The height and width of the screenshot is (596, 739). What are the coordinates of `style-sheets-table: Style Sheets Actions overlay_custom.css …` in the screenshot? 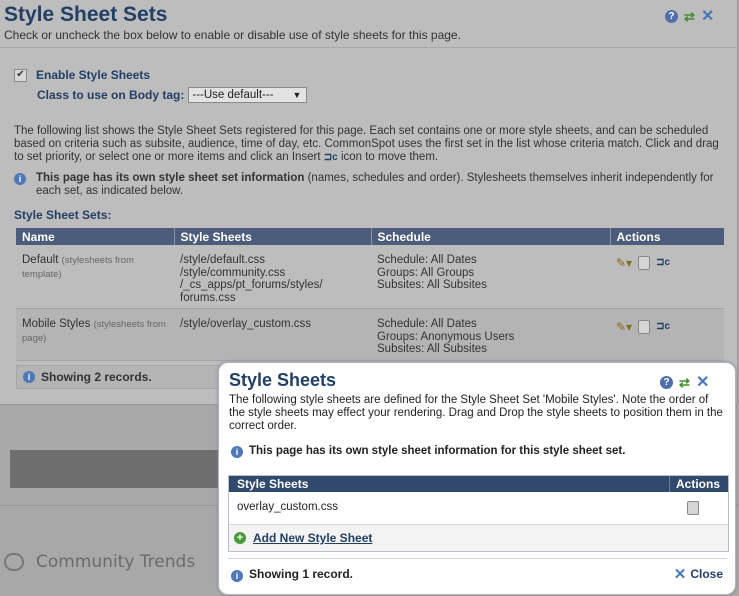 It's located at (478, 513).